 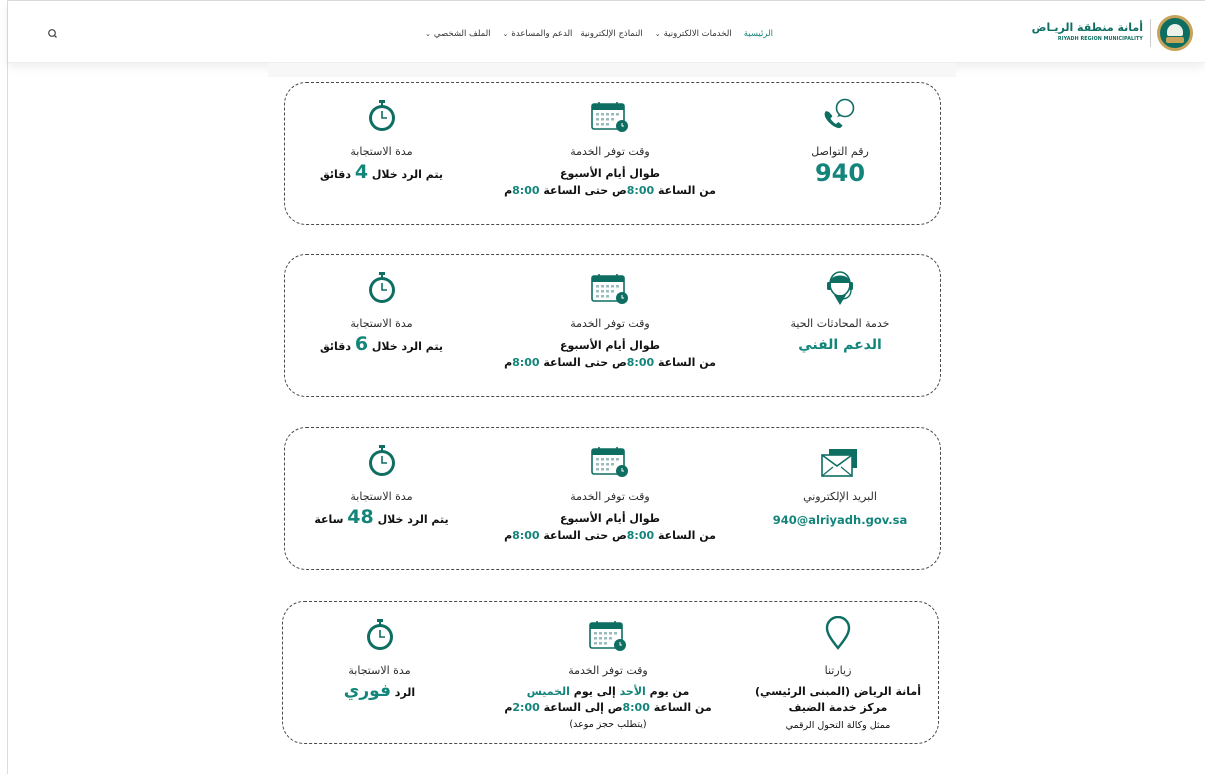 What do you see at coordinates (608, 707) in the screenshot?
I see `availability-hours: من الساعة 8:00ص إلى الساعة 2:00م` at bounding box center [608, 707].